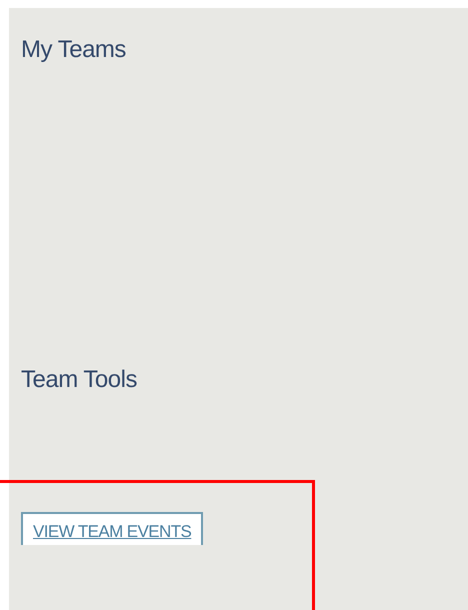 This screenshot has width=468, height=610. What do you see at coordinates (112, 528) in the screenshot?
I see `view-events-button: VIEW TEAM EVENTS` at bounding box center [112, 528].